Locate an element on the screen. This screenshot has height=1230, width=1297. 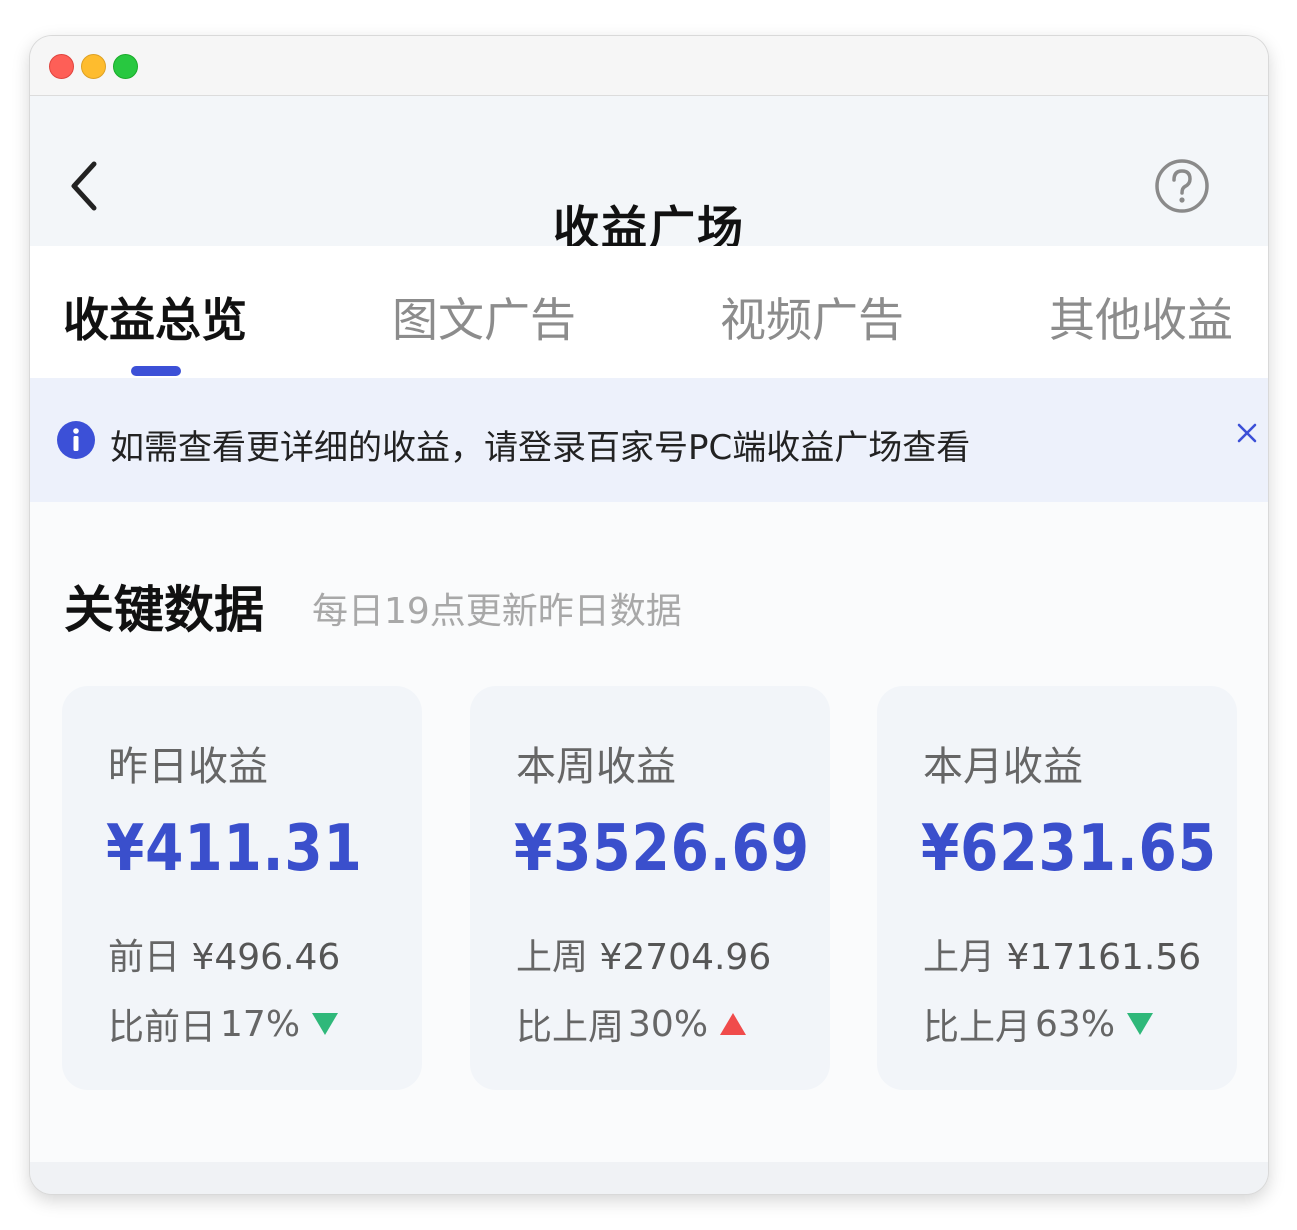
card-previous: 上月 ¥17161.56 is located at coordinates (1062, 954).